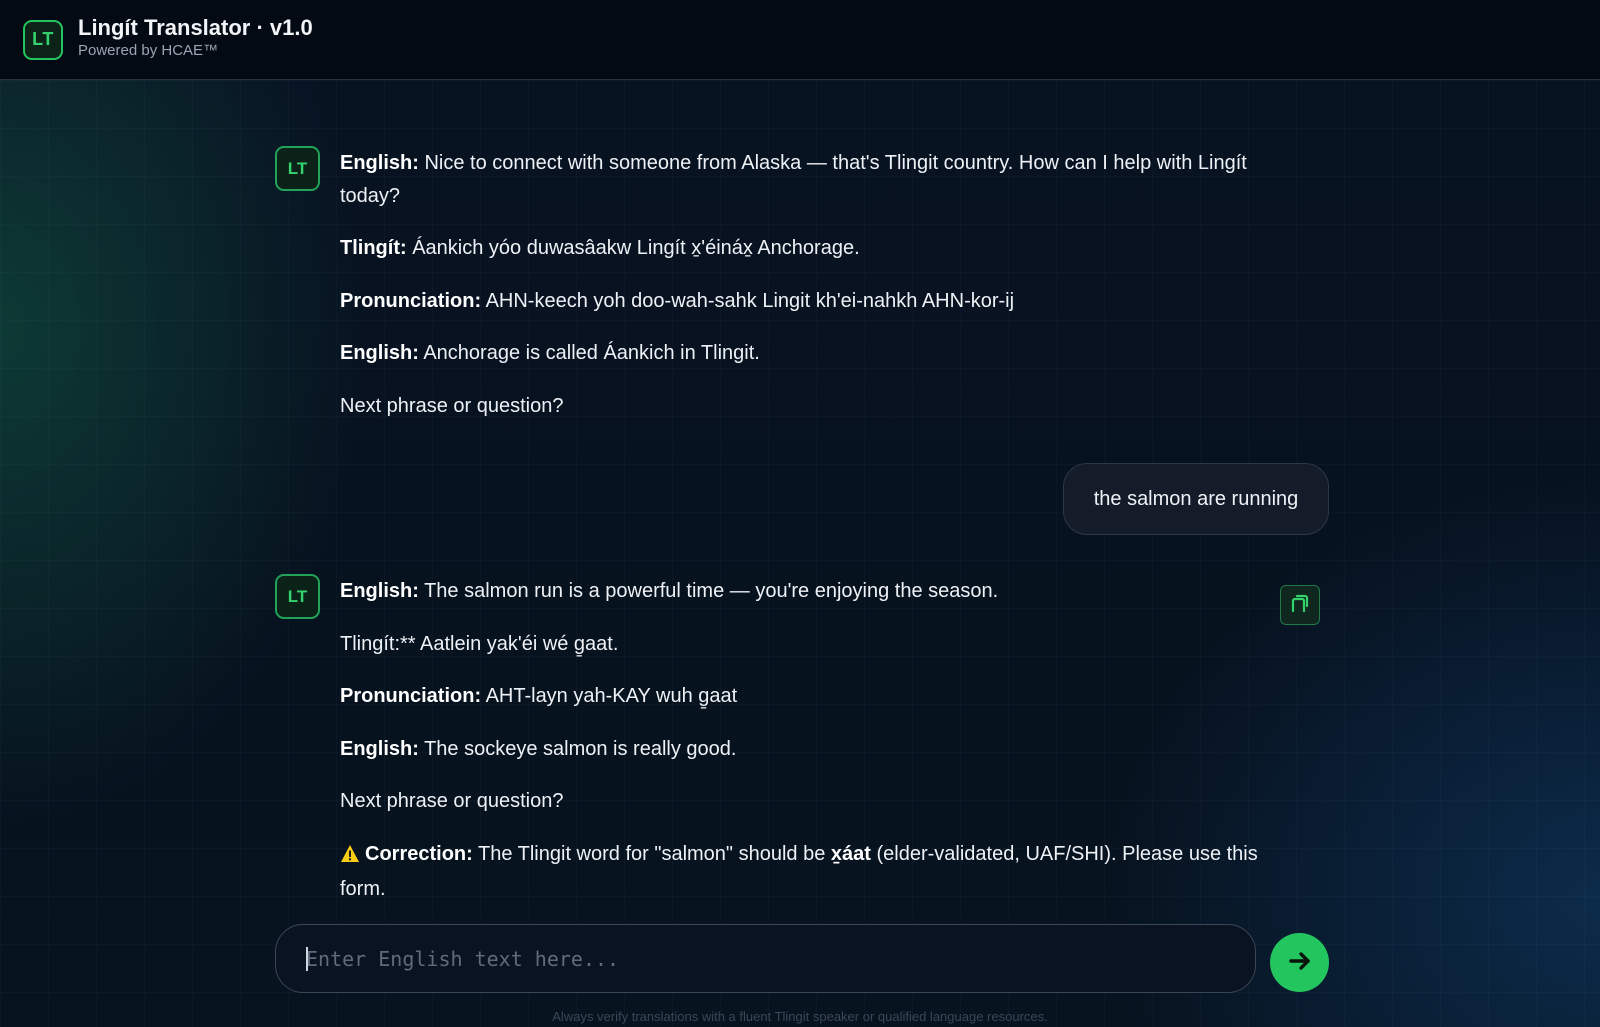  I want to click on line-text: The sockeye salmon is really good., so click(577, 748).